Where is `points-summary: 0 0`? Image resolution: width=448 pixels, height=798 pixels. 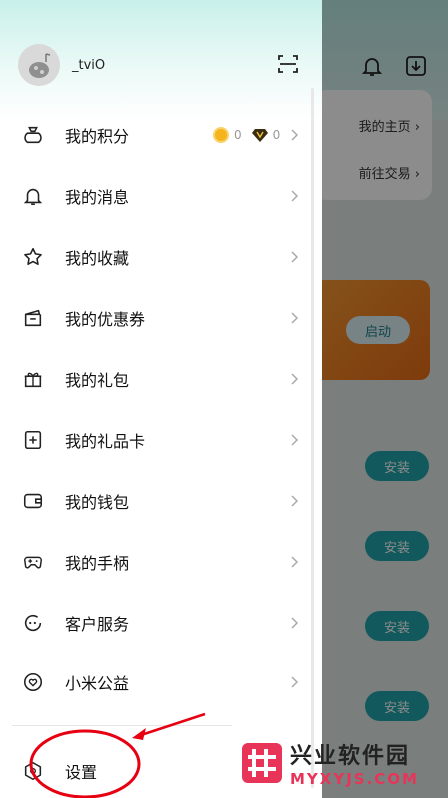
points-summary: 0 0 is located at coordinates (246, 135).